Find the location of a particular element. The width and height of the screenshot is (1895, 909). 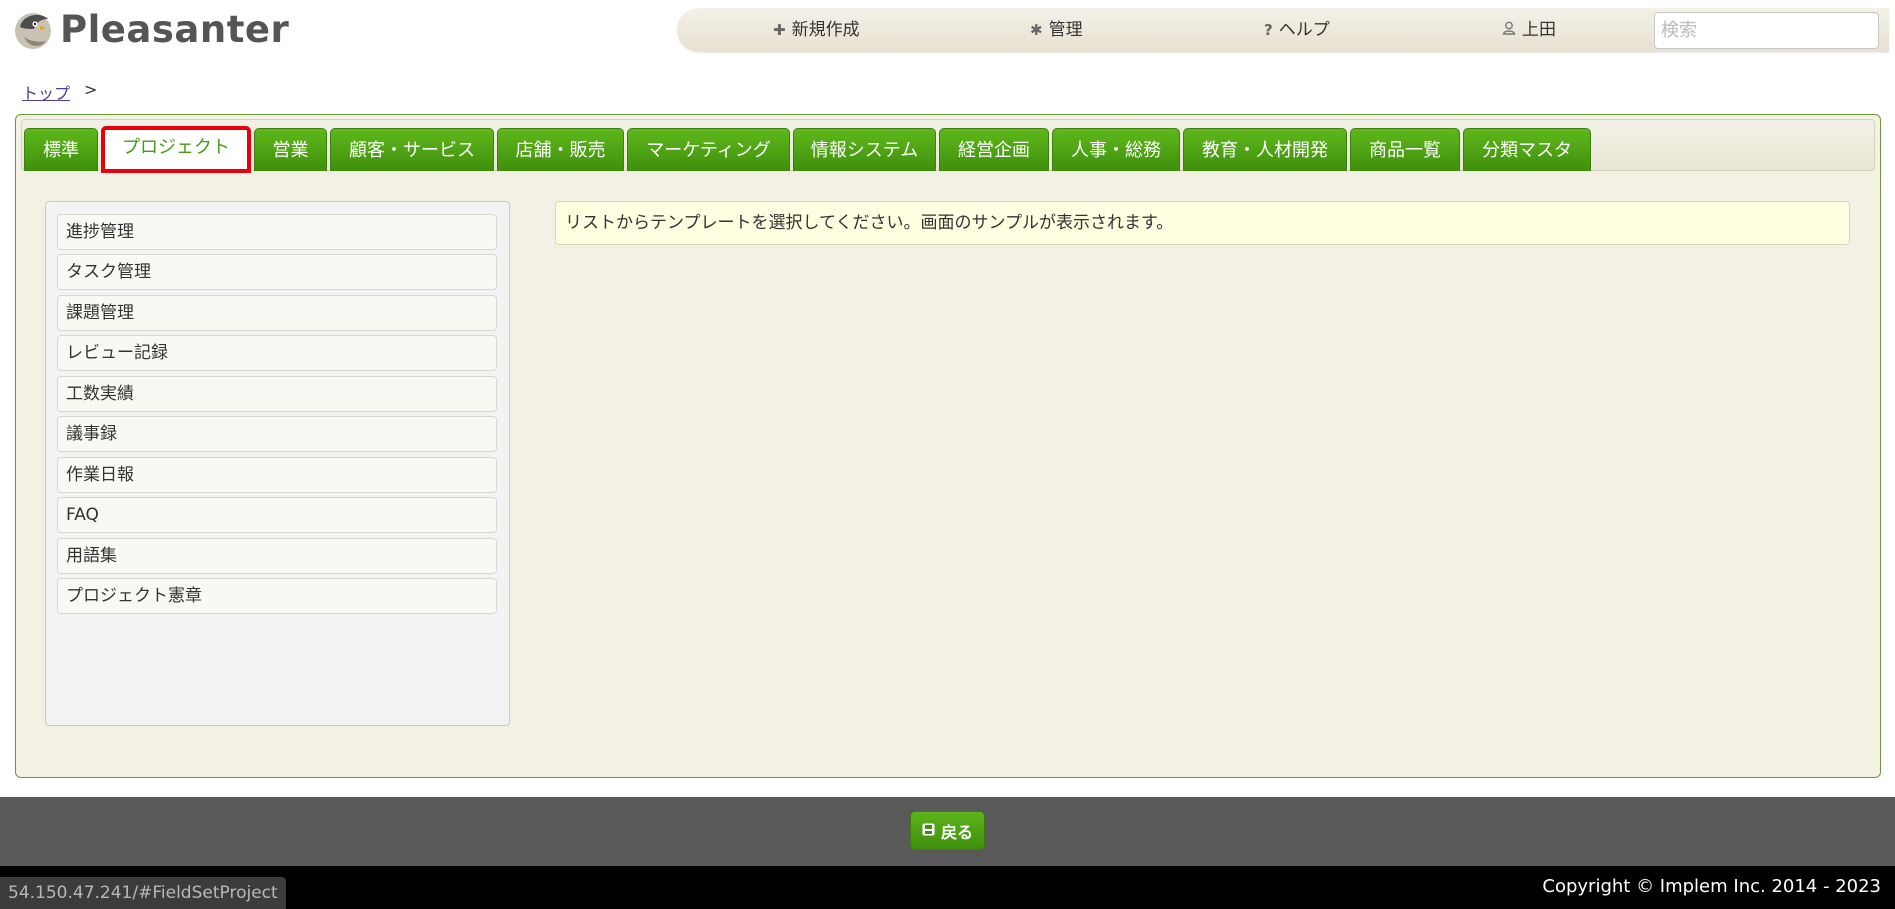

search-input is located at coordinates (1766, 30).